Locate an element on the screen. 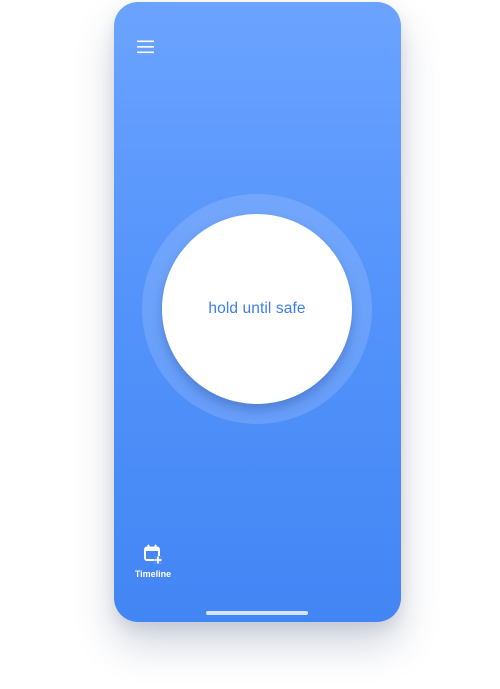 This screenshot has width=500, height=689. hold-button-label: hold until safe is located at coordinates (257, 308).